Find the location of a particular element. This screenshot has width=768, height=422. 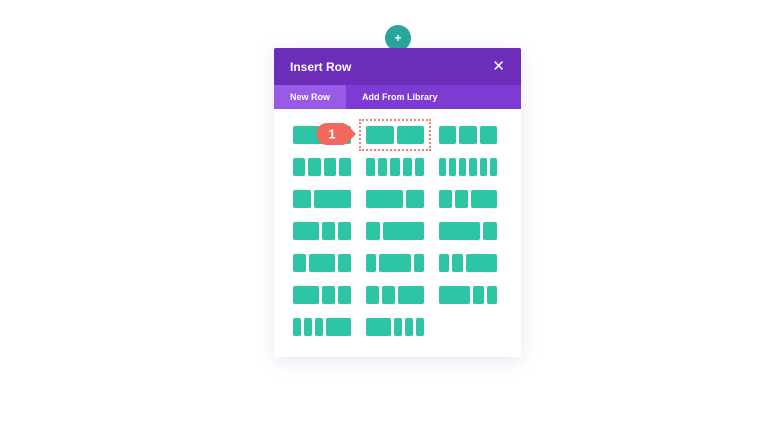

callout-shape is located at coordinates (336, 134).